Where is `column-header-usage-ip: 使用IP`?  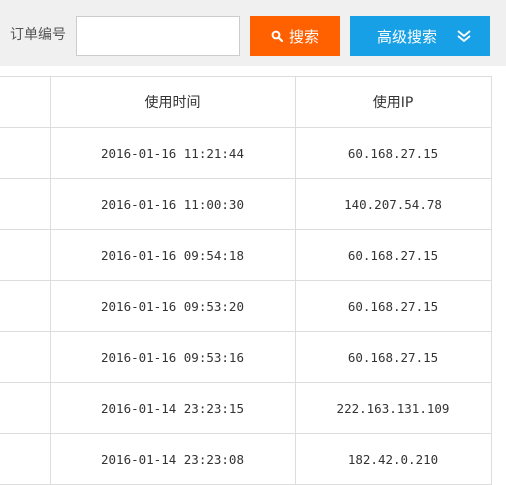
column-header-usage-ip: 使用IP is located at coordinates (393, 102).